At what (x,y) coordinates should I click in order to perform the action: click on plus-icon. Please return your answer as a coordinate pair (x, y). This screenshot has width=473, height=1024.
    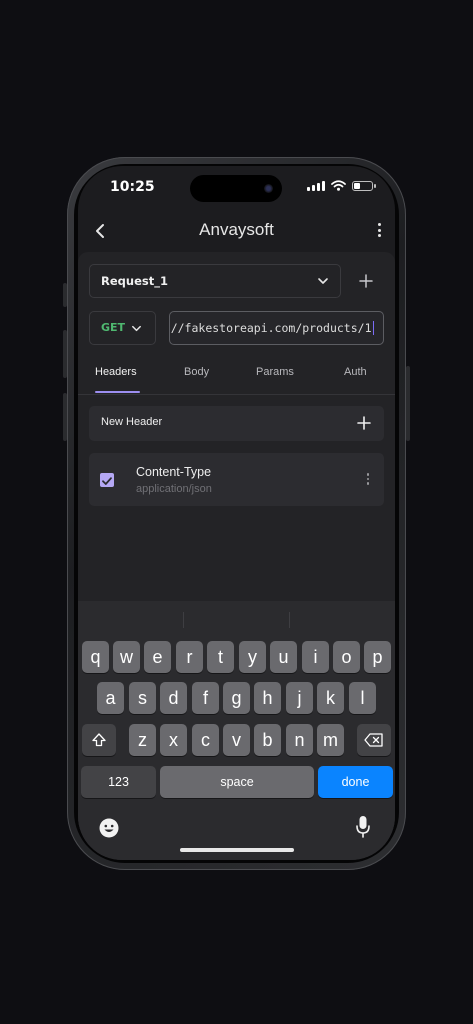
    Looking at the image, I should click on (364, 423).